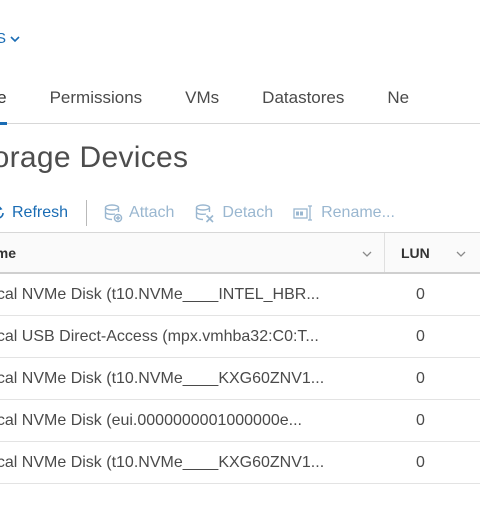  What do you see at coordinates (303, 213) in the screenshot?
I see `rename-icon` at bounding box center [303, 213].